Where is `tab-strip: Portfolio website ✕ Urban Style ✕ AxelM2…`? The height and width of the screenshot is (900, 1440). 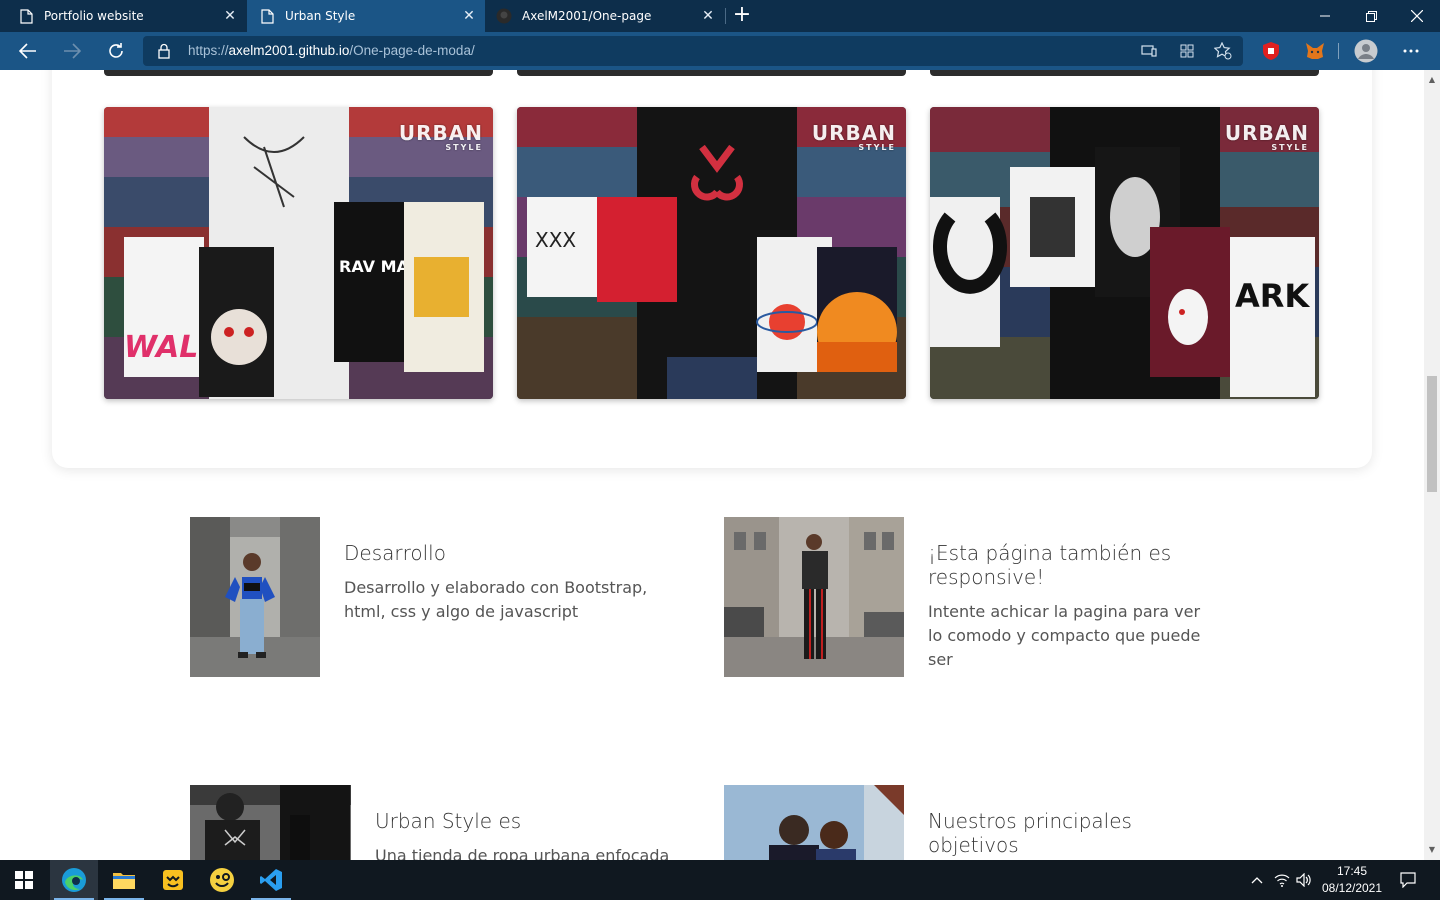
tab-strip: Portfolio website ✕ Urban Style ✕ AxelM2… is located at coordinates (720, 16).